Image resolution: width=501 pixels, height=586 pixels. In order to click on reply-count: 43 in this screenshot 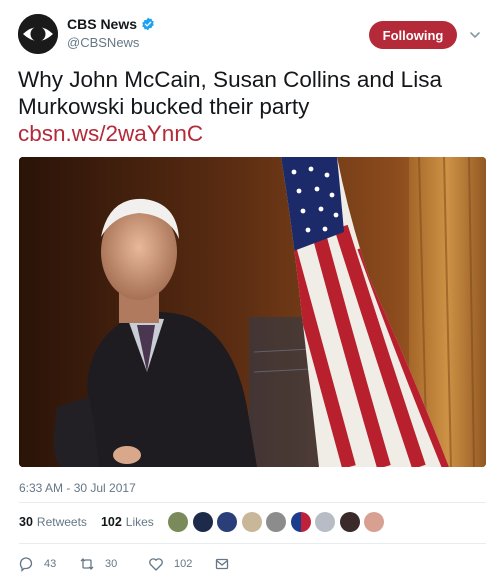, I will do `click(50, 564)`.